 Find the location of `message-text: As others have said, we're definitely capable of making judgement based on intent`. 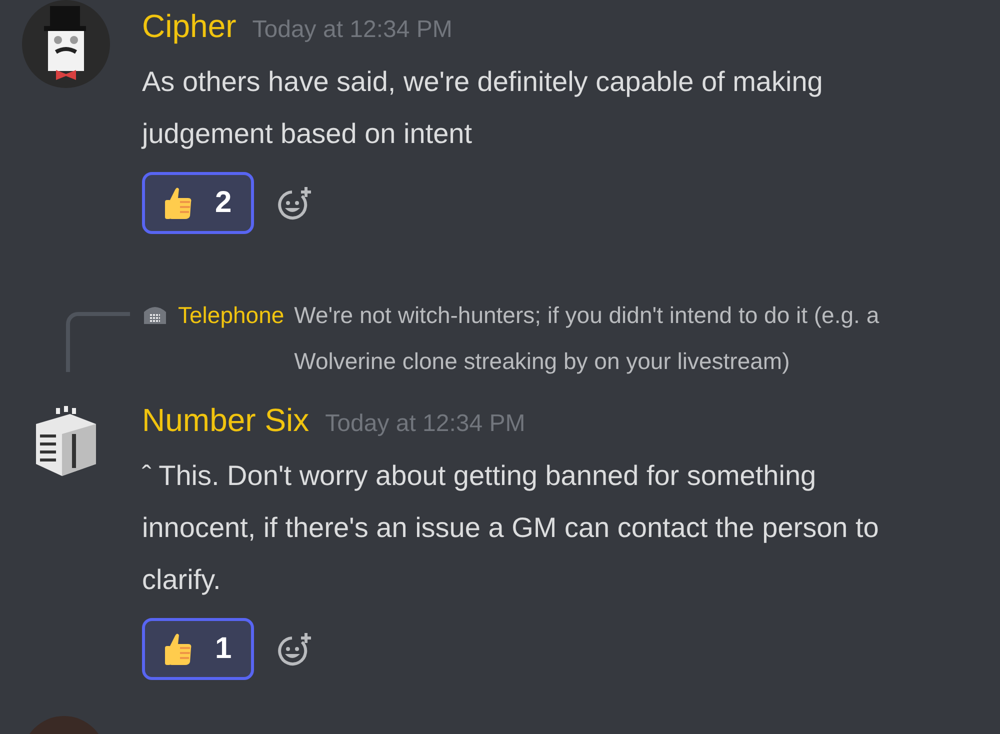

message-text: As others have said, we're definitely capable of making judgement based on intent is located at coordinates (483, 108).